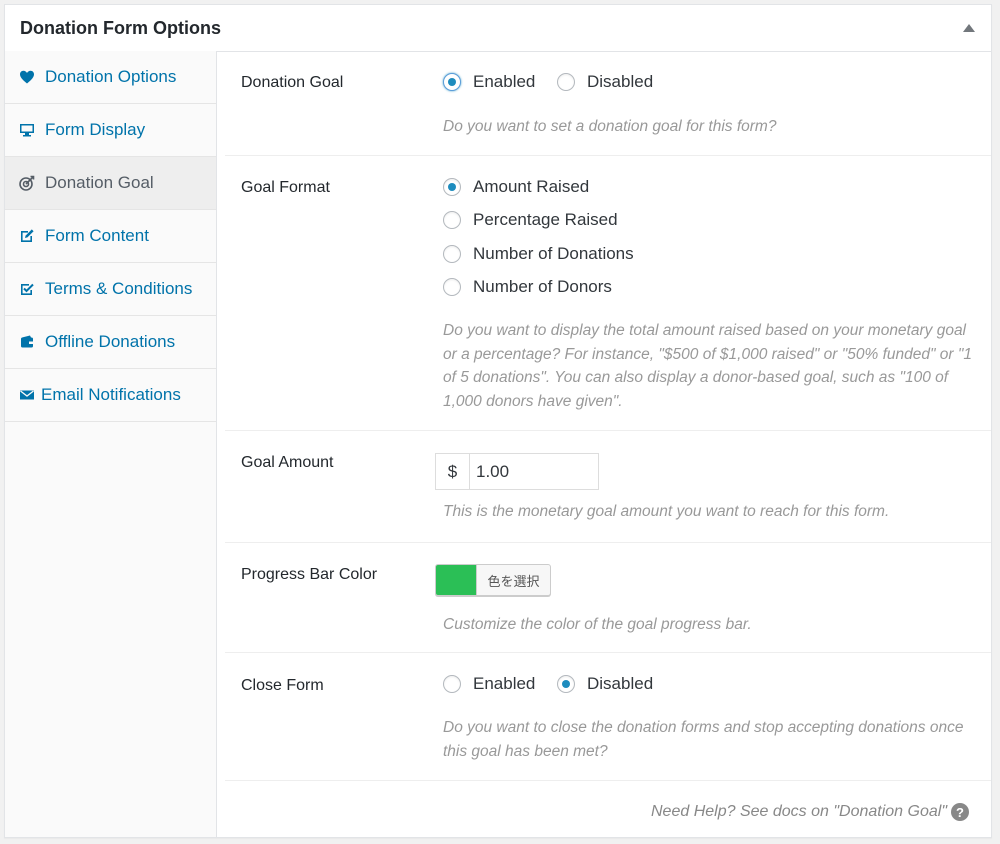 Image resolution: width=1000 pixels, height=844 pixels. I want to click on close-form-enabled-radio: Enabled, so click(489, 684).